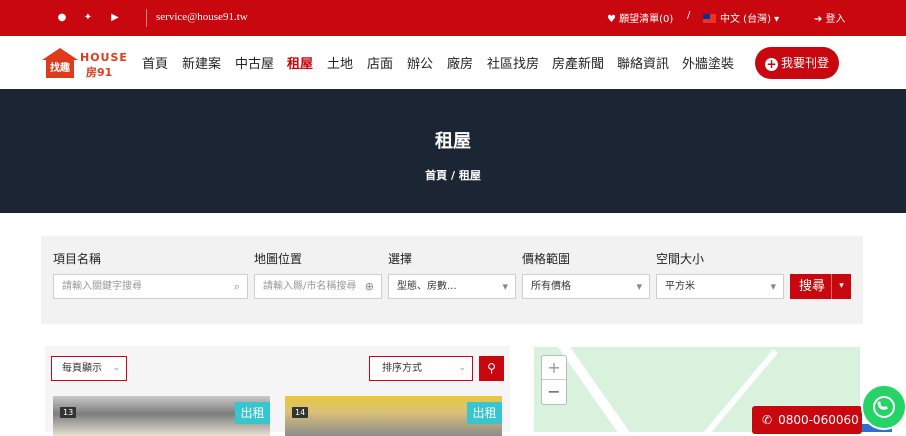  What do you see at coordinates (883, 407) in the screenshot?
I see `whatsapp-icon` at bounding box center [883, 407].